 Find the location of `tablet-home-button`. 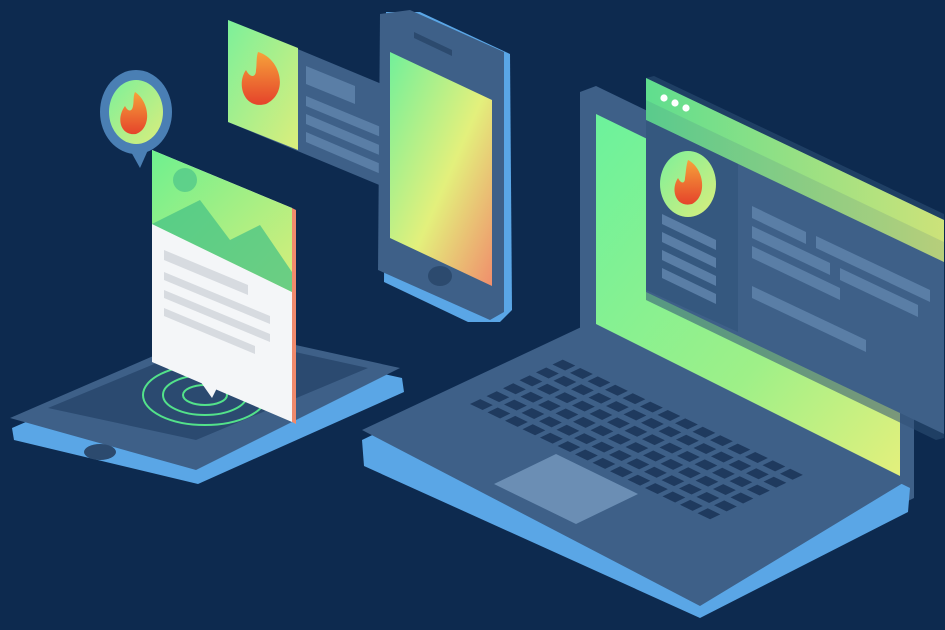

tablet-home-button is located at coordinates (100, 452).